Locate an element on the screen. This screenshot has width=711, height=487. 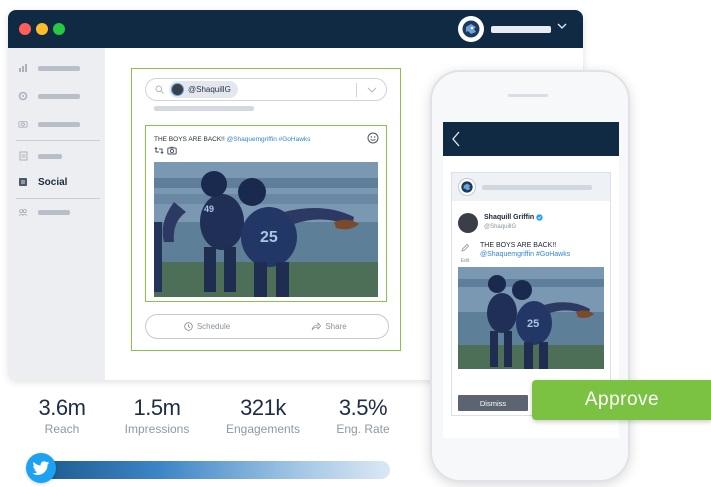
share-icon is located at coordinates (316, 326).